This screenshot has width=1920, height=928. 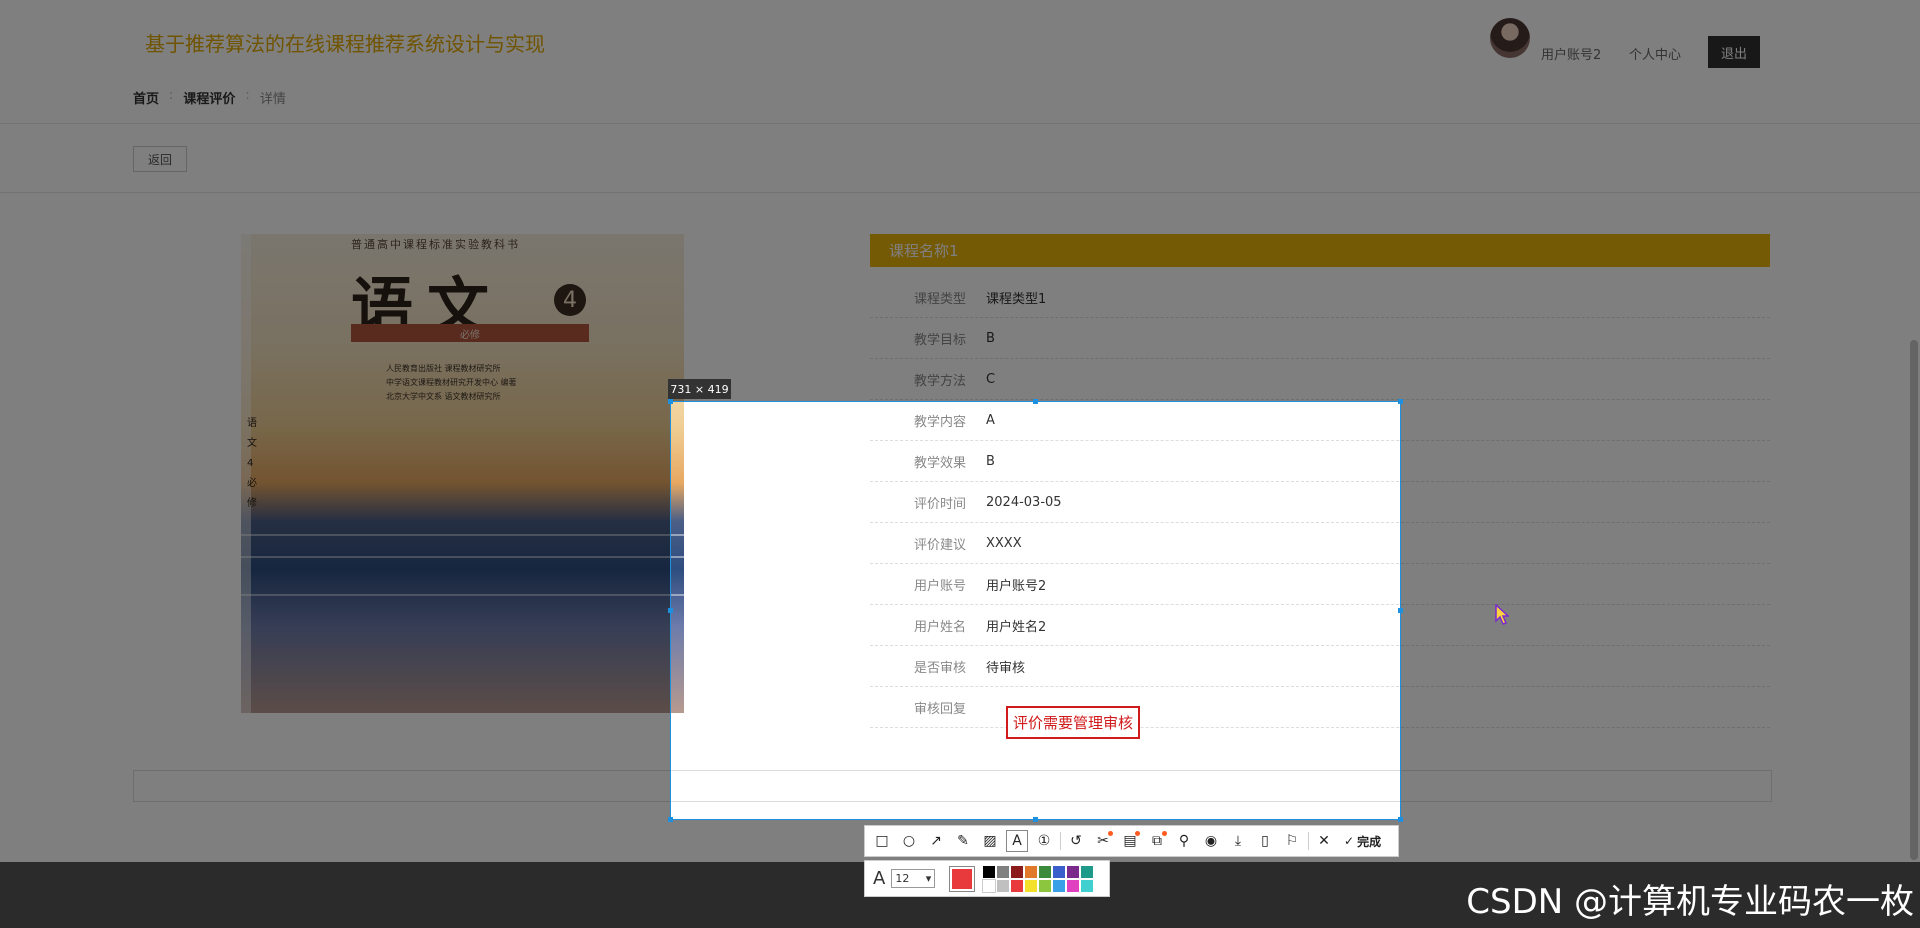 What do you see at coordinates (1076, 841) in the screenshot?
I see `undo-icon: ↺` at bounding box center [1076, 841].